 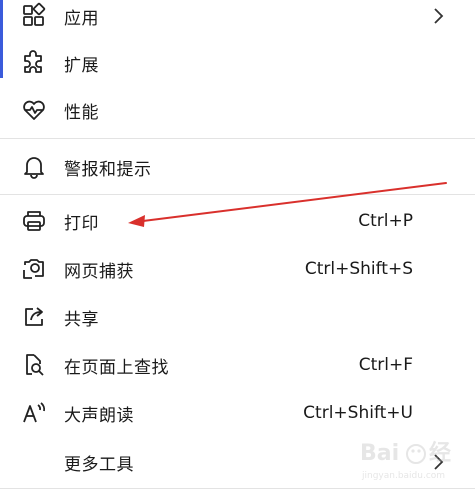 What do you see at coordinates (358, 269) in the screenshot?
I see `shortcut-label: Ctrl+Shift+S` at bounding box center [358, 269].